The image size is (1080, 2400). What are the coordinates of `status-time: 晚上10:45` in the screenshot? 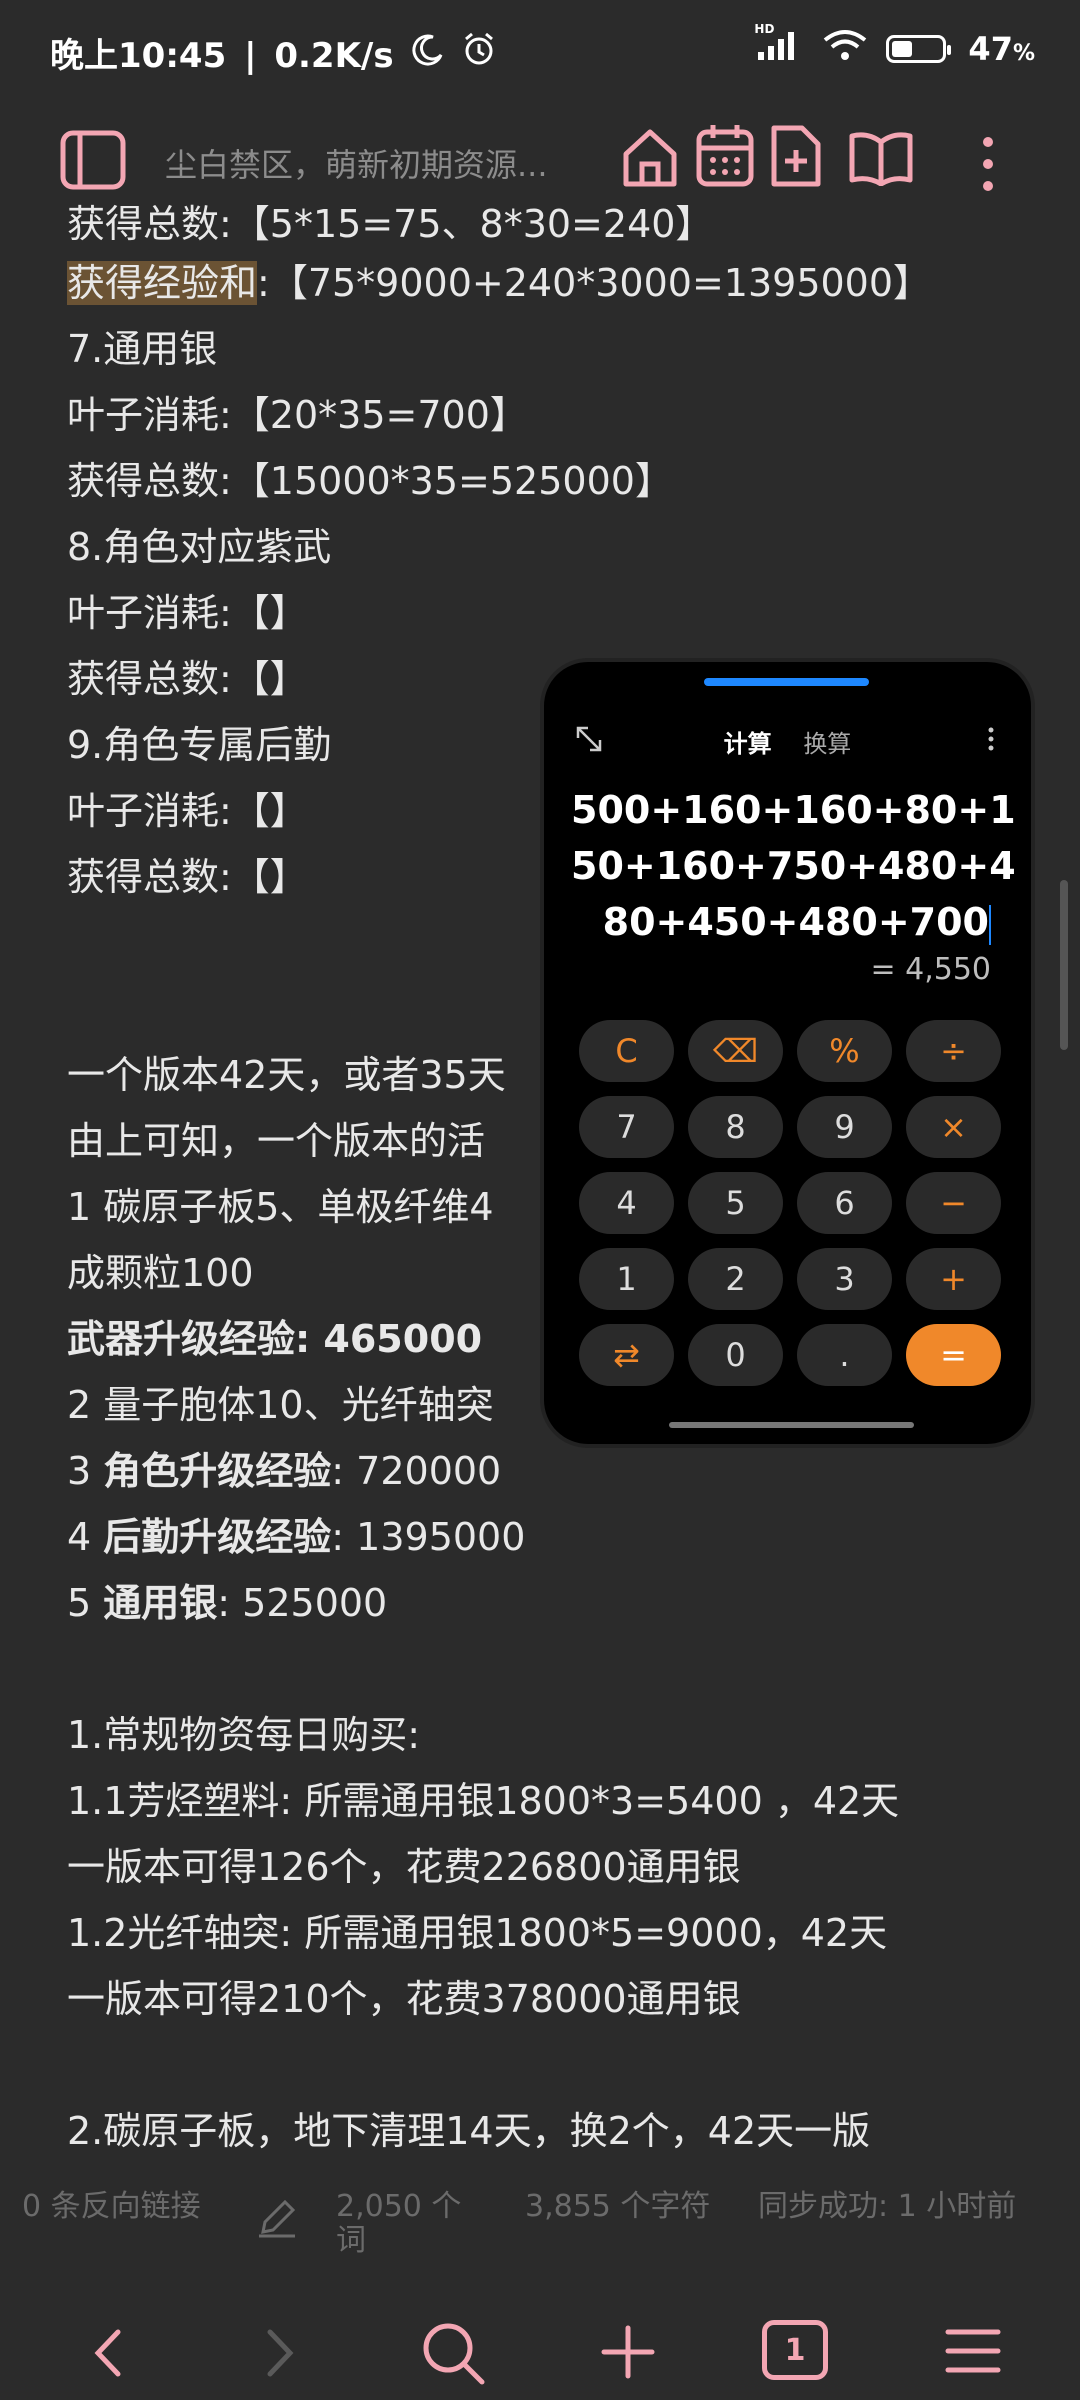 It's located at (138, 56).